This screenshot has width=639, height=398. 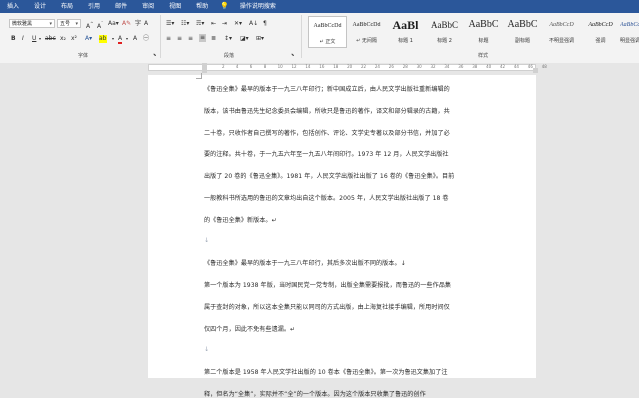 What do you see at coordinates (67, 6) in the screenshot?
I see `tab-layout: 布局` at bounding box center [67, 6].